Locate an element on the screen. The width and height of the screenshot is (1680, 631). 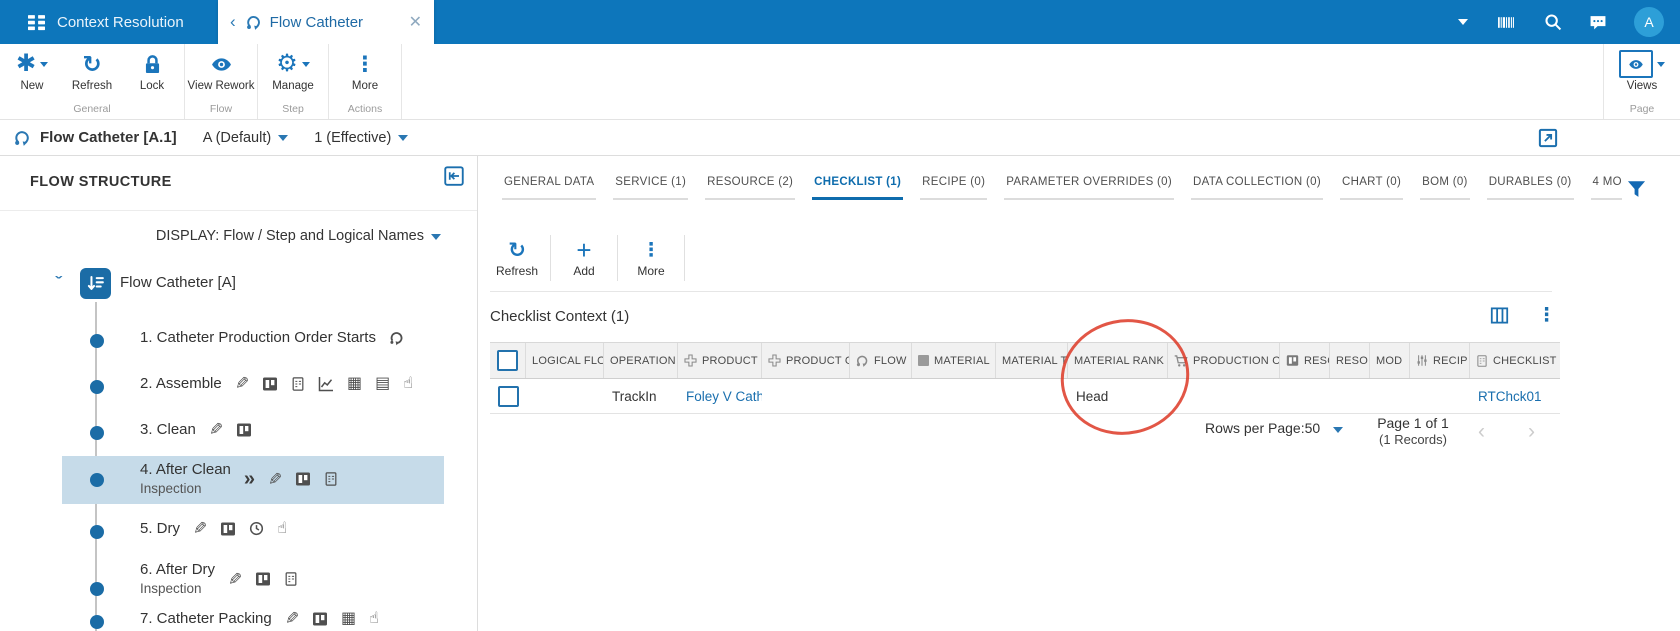
grid-refresh-button: ↻ Refresh is located at coordinates (517, 258).